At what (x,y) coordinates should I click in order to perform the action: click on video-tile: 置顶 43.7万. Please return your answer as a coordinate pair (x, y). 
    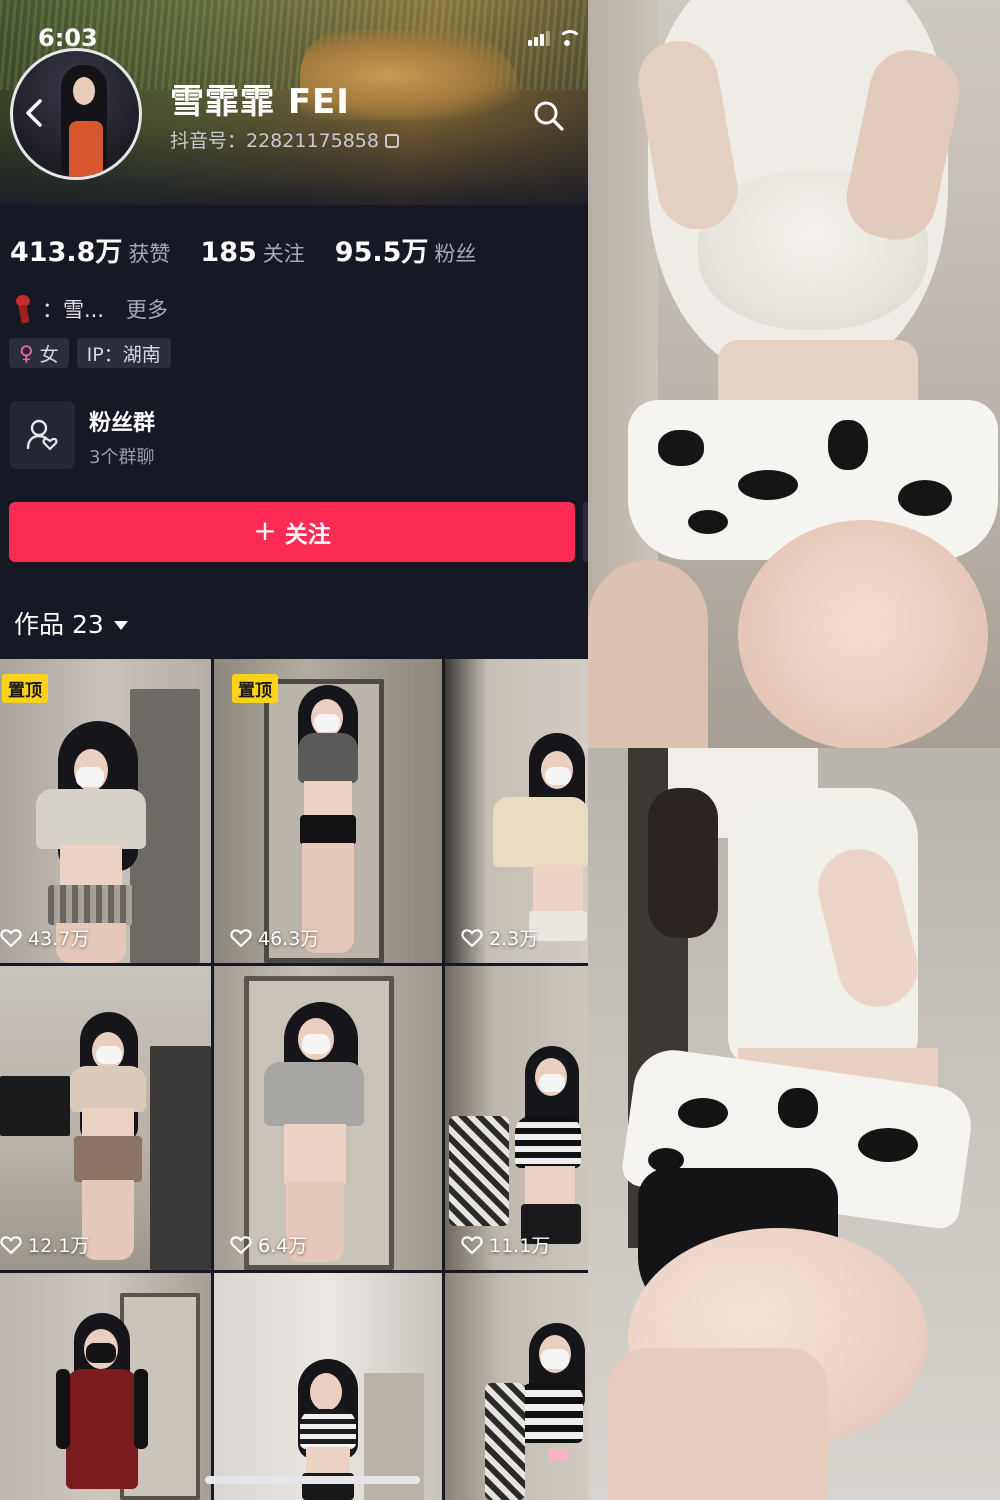
    Looking at the image, I should click on (105, 811).